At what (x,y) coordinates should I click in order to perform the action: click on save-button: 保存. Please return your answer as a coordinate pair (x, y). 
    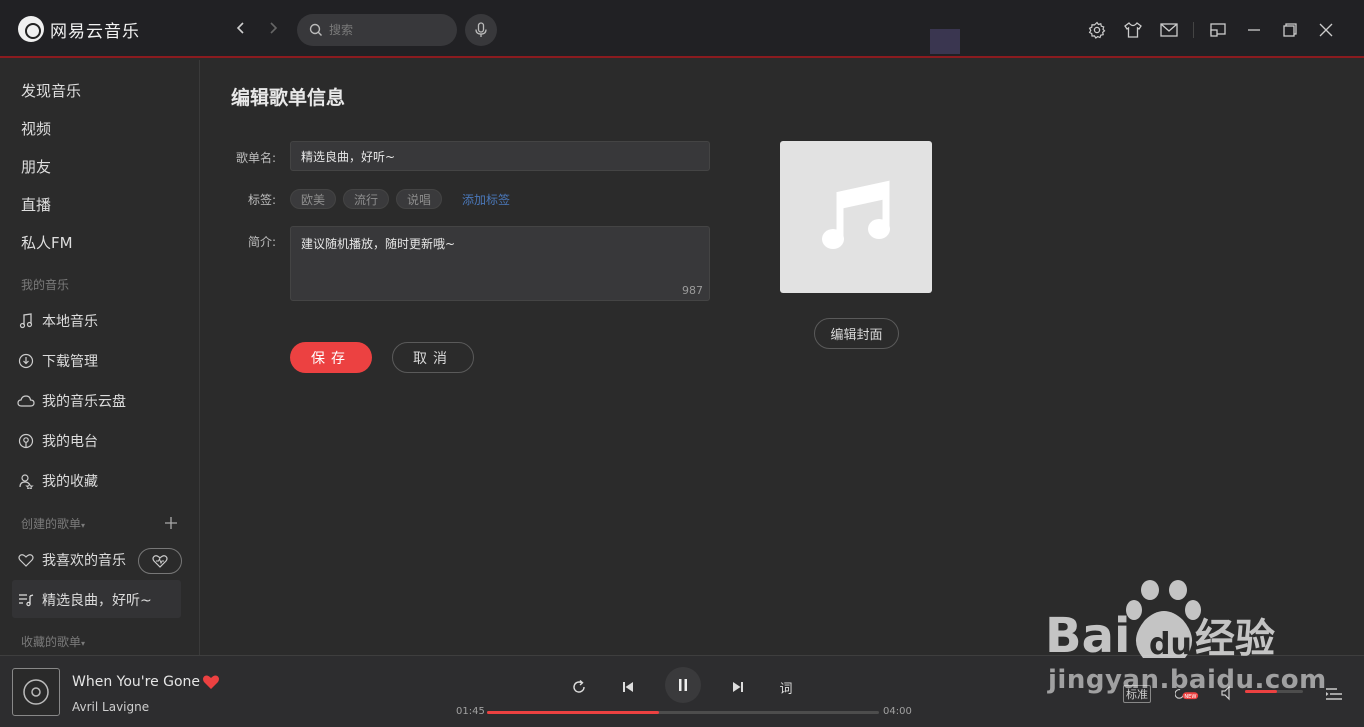
    Looking at the image, I should click on (331, 357).